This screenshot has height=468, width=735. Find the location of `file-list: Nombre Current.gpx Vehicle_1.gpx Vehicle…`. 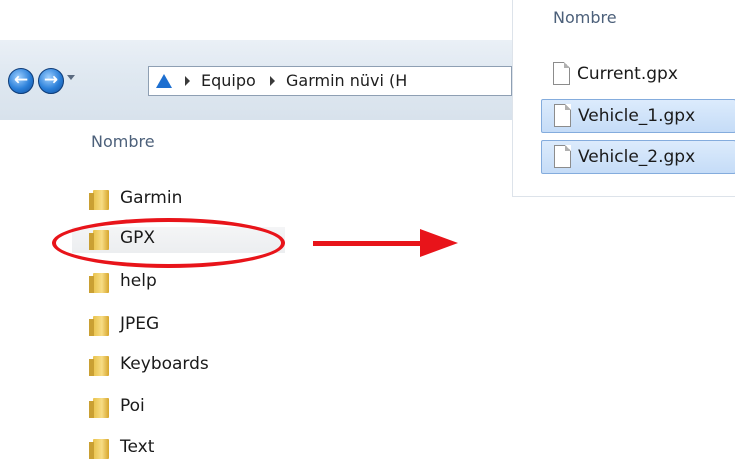

file-list: Nombre Current.gpx Vehicle_1.gpx Vehicle… is located at coordinates (623, 98).